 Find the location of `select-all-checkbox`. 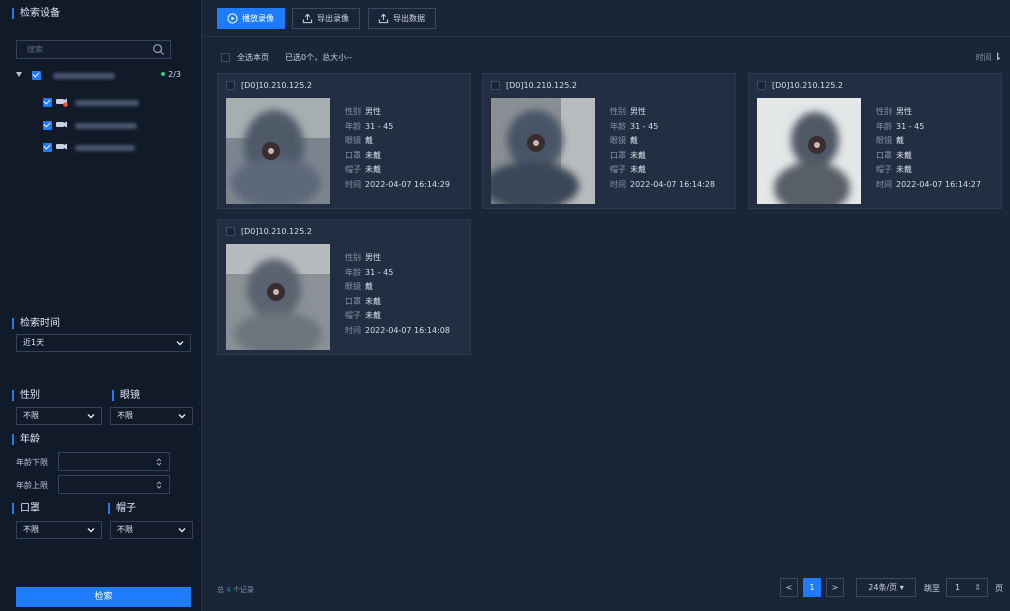

select-all-checkbox is located at coordinates (225, 57).